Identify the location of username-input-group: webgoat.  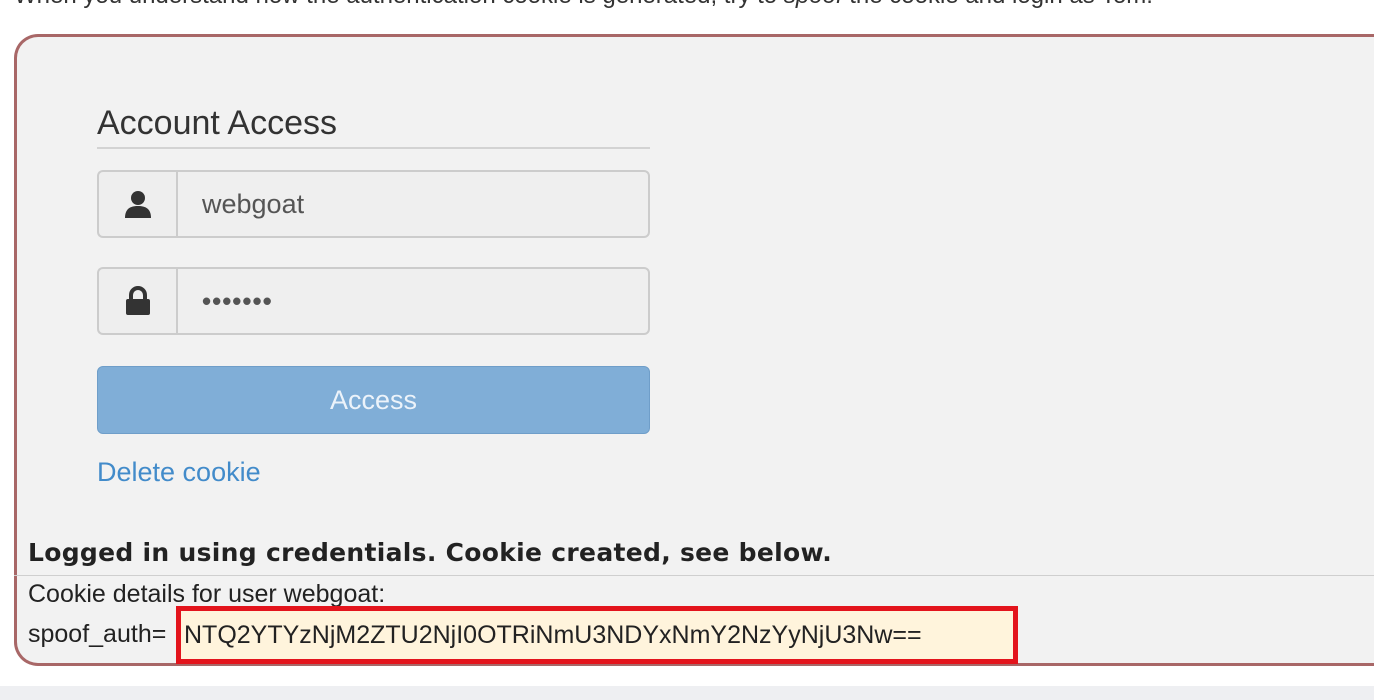
(373, 204).